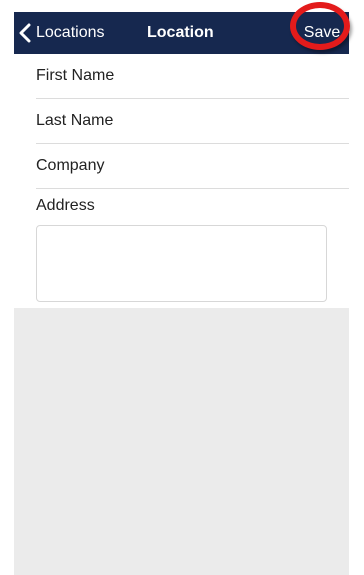 The height and width of the screenshot is (575, 364). I want to click on company-row, so click(192, 166).